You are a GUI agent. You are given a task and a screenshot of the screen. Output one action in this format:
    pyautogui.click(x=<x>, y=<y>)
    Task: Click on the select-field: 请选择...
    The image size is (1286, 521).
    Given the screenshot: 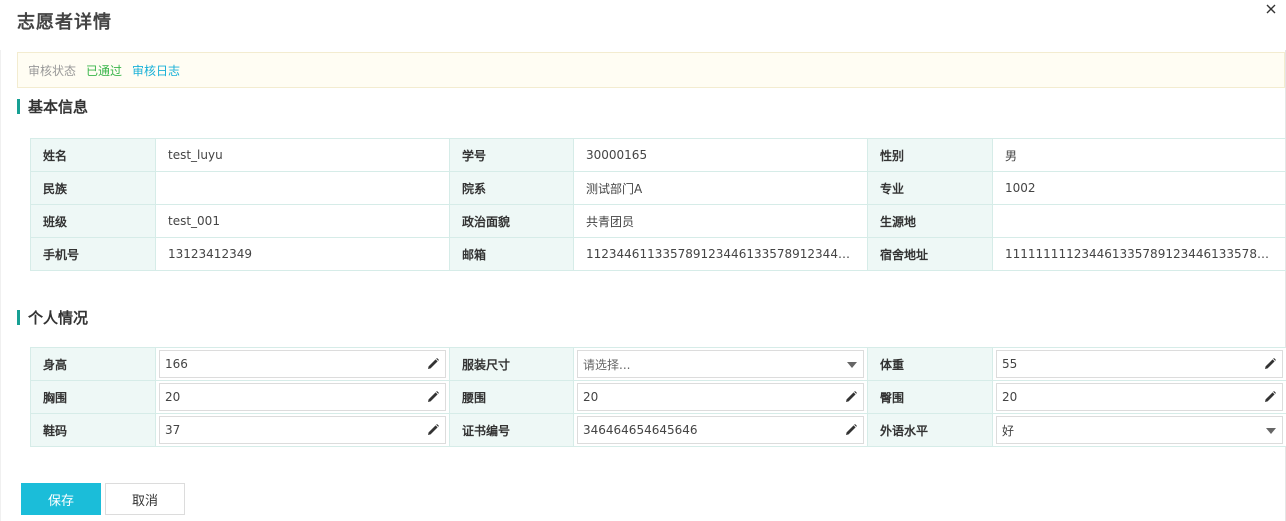 What is the action you would take?
    pyautogui.click(x=720, y=364)
    